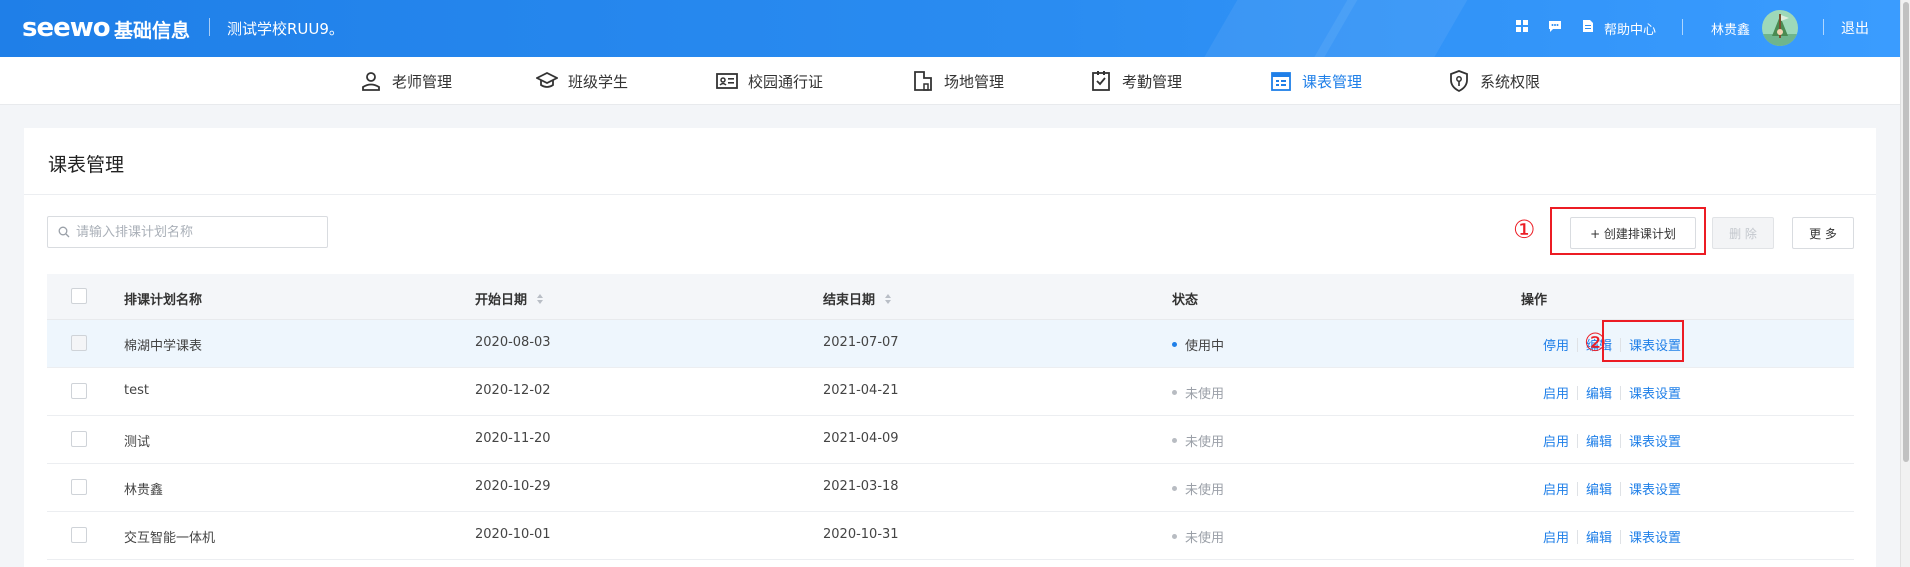 This screenshot has height=567, width=1910. I want to click on column-header-name: 排课计划名称, so click(163, 298).